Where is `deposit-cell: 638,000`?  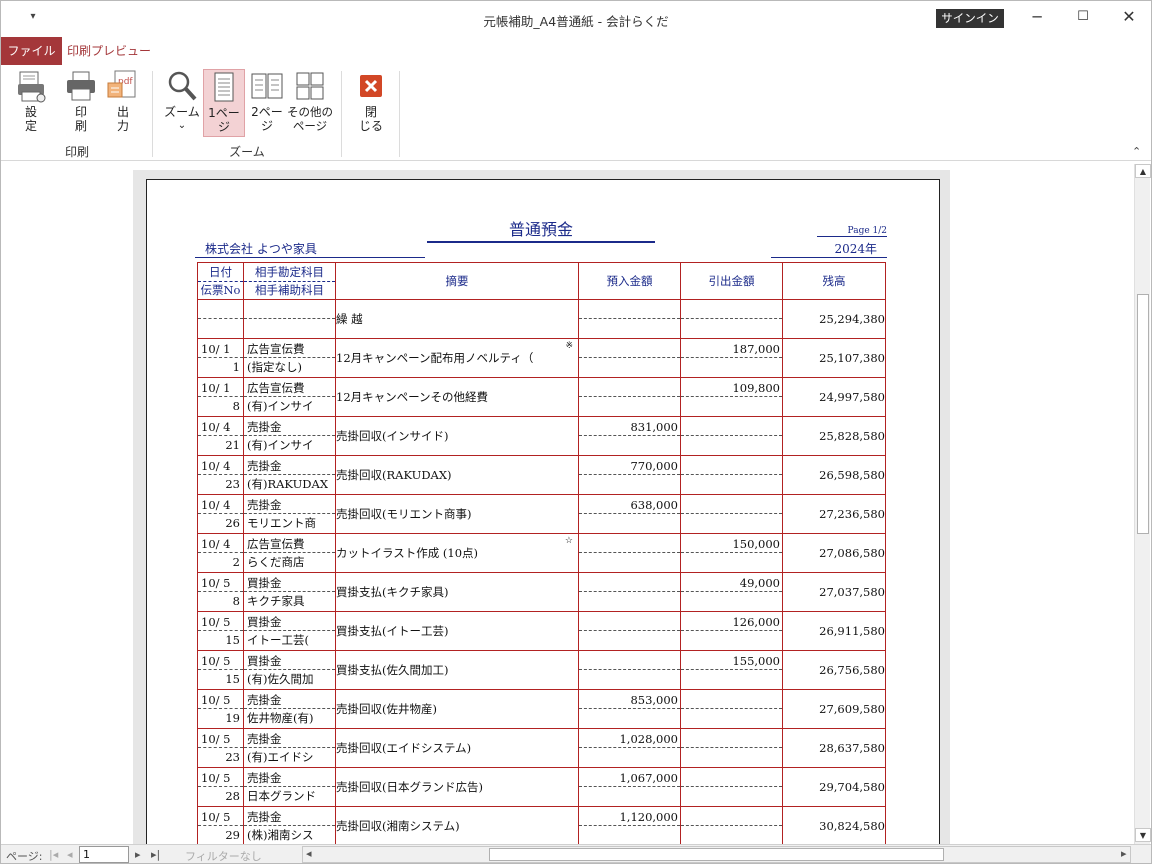
deposit-cell: 638,000 is located at coordinates (629, 514).